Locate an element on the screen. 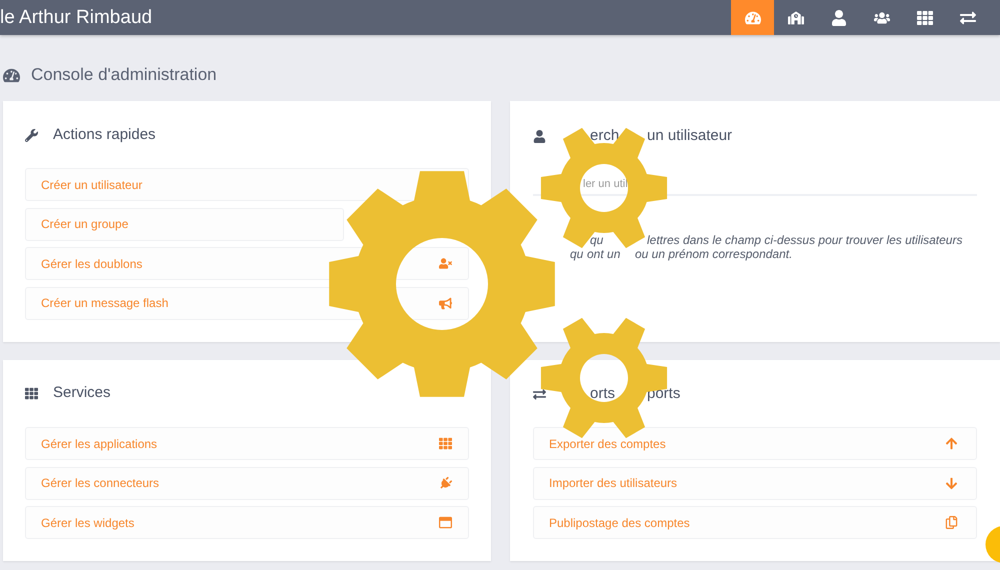  page-title: Console d'administration is located at coordinates (124, 75).